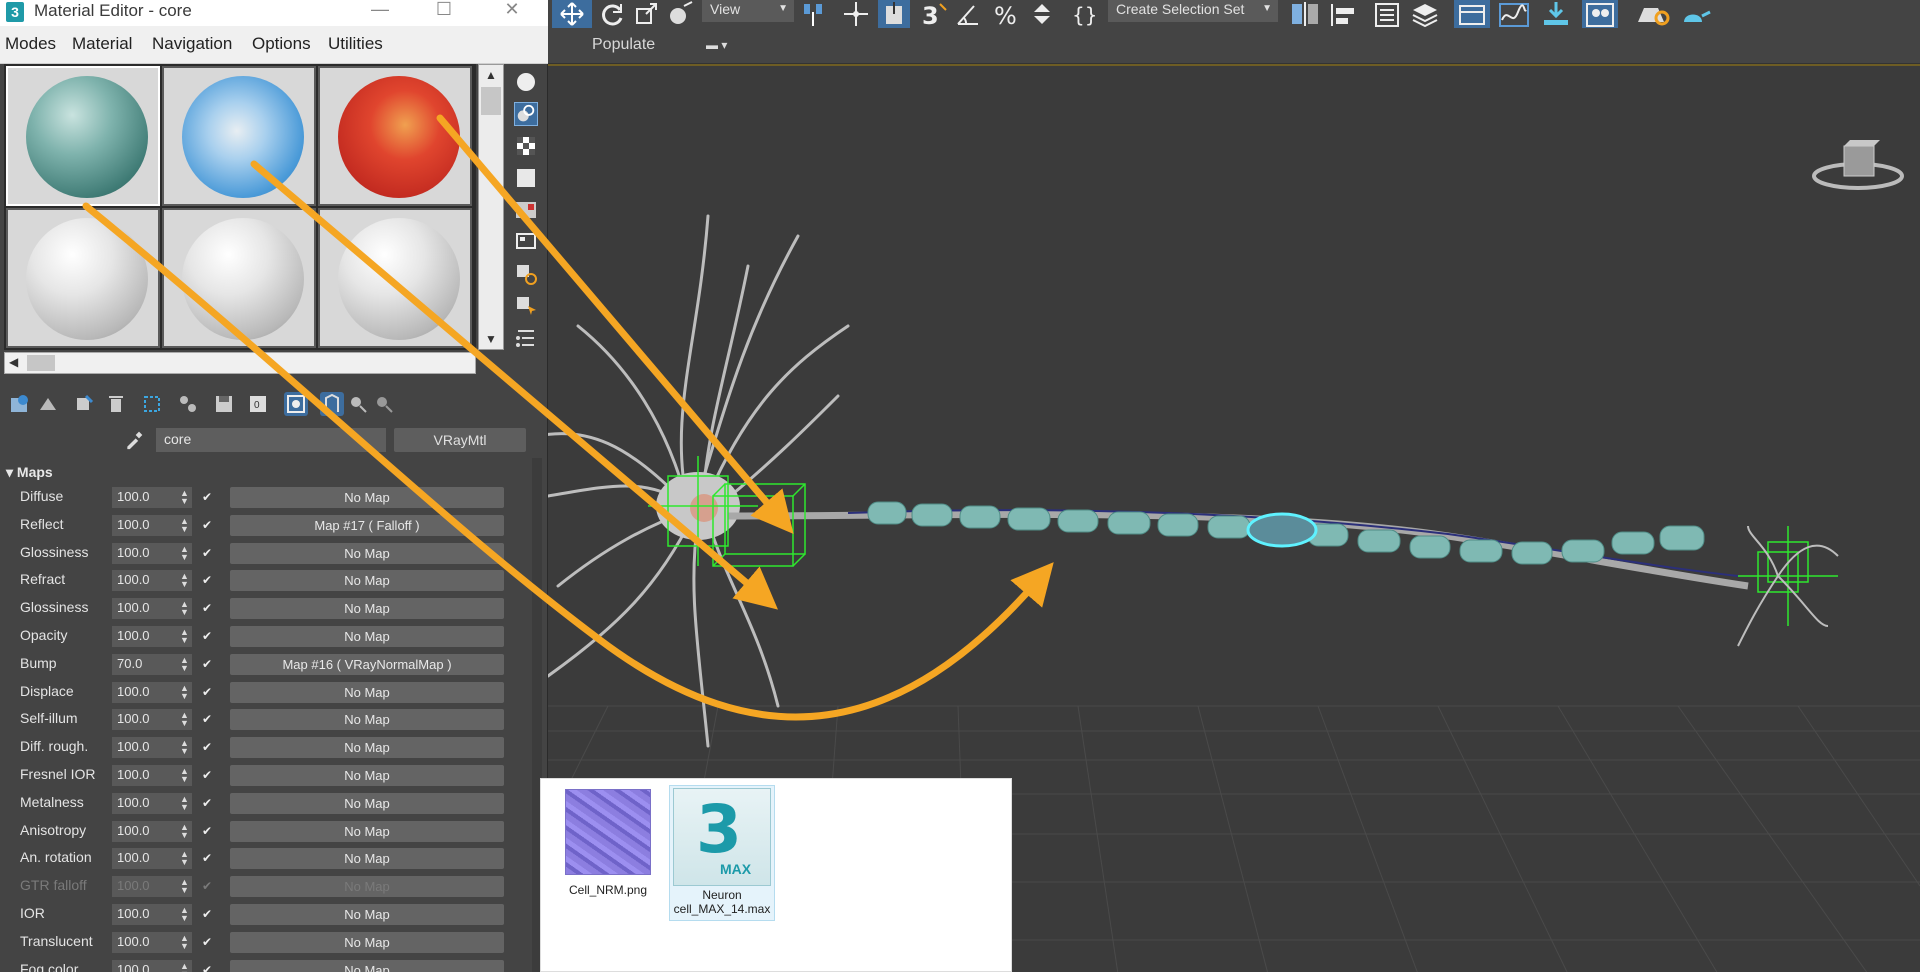 The image size is (1920, 972). What do you see at coordinates (491, 339) in the screenshot?
I see `scroll-down-icon: ▼` at bounding box center [491, 339].